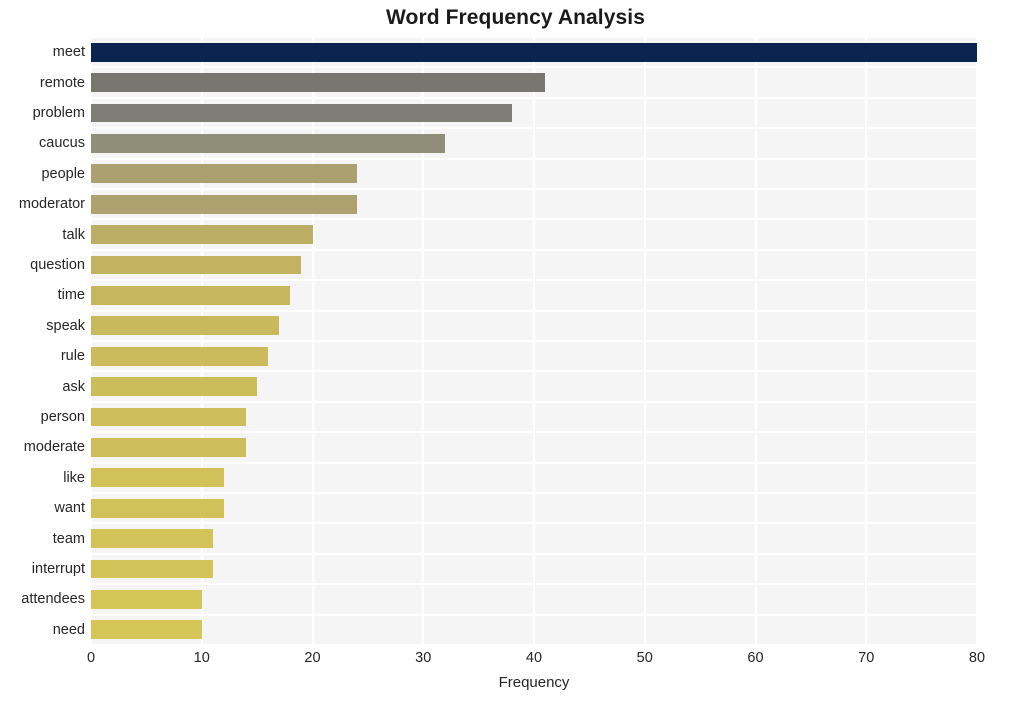  Describe the element at coordinates (534, 682) in the screenshot. I see `x-axis-title: Frequency` at that location.